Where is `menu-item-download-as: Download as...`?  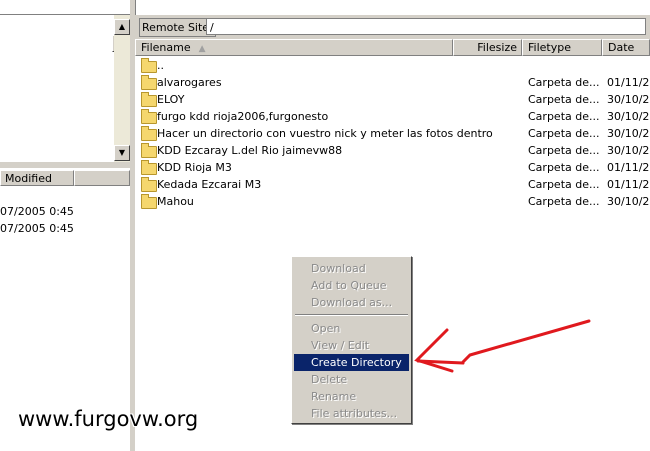
menu-item-download-as: Download as... is located at coordinates (351, 302).